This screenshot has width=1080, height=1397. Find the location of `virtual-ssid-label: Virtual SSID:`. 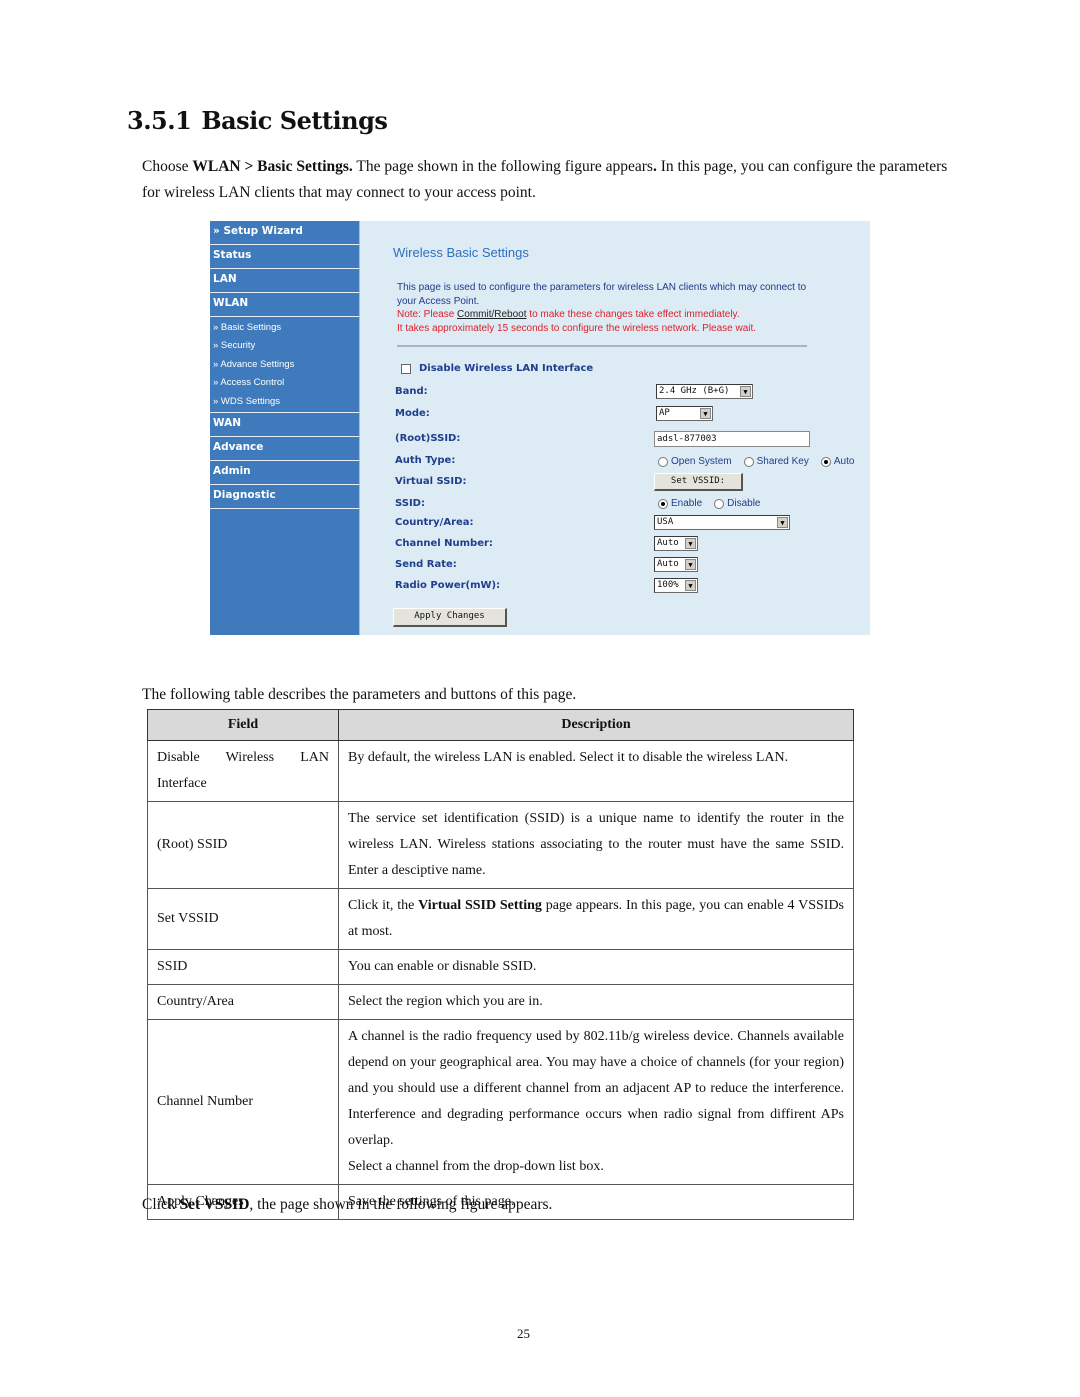

virtual-ssid-label: Virtual SSID: is located at coordinates (431, 481).